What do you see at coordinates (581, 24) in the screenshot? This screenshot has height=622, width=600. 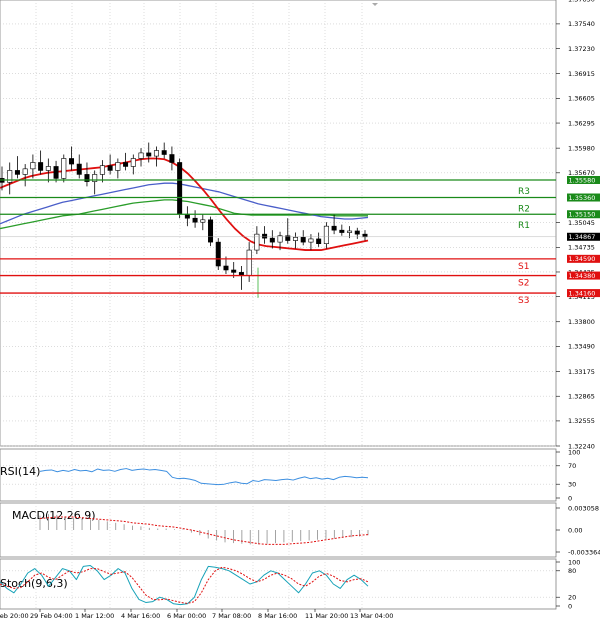 I see `price-tick-label: 1.37540` at bounding box center [581, 24].